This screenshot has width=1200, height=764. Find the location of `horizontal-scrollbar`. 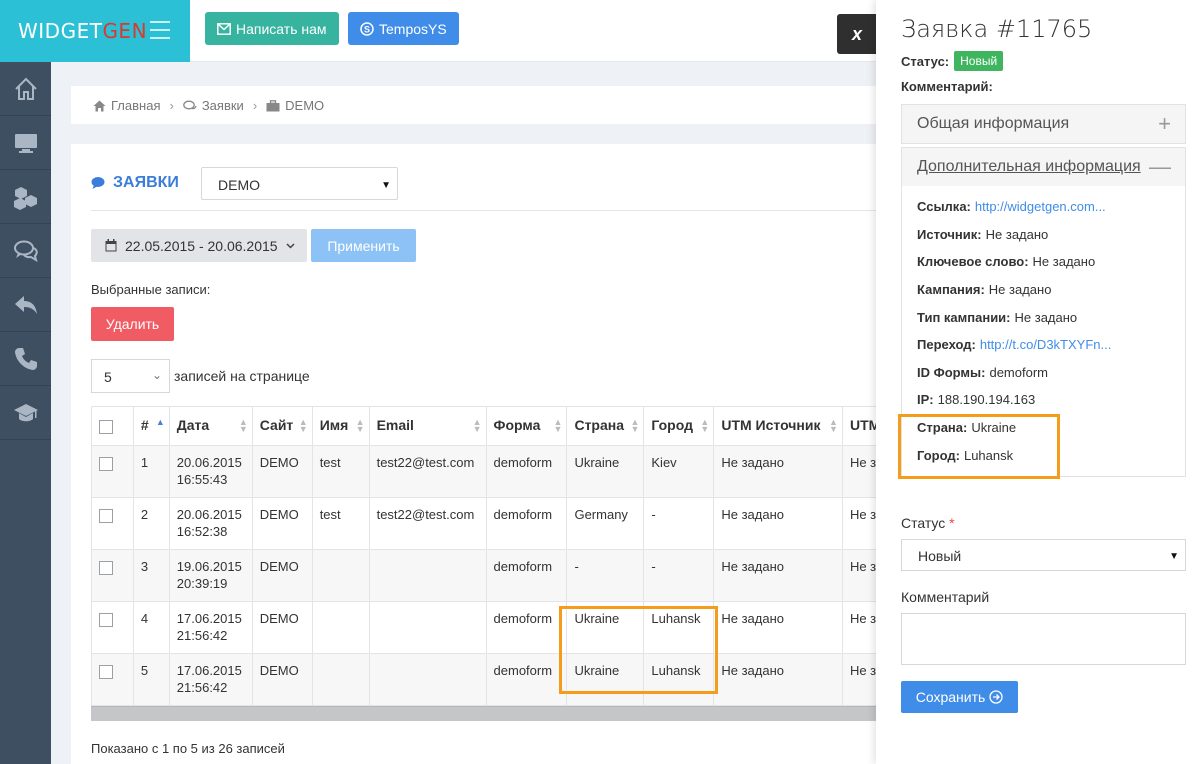

horizontal-scrollbar is located at coordinates (491, 713).